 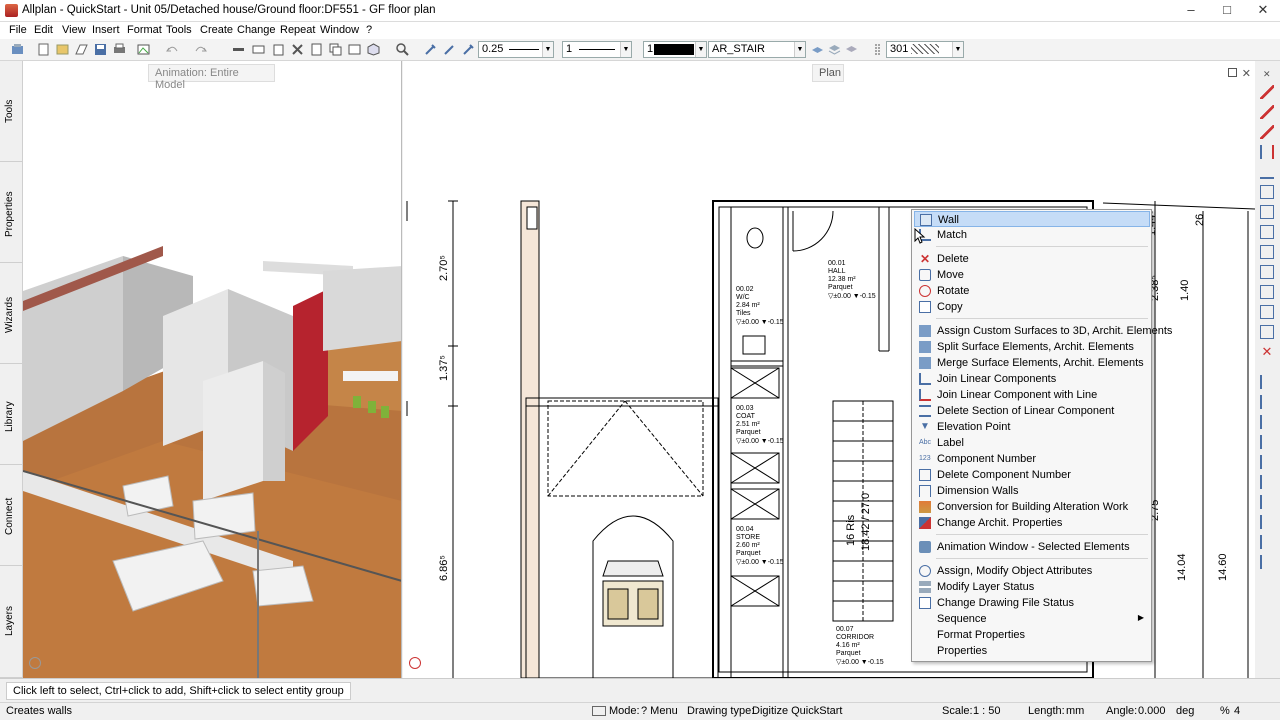 I want to click on scale-icon, so click(x=1267, y=312).